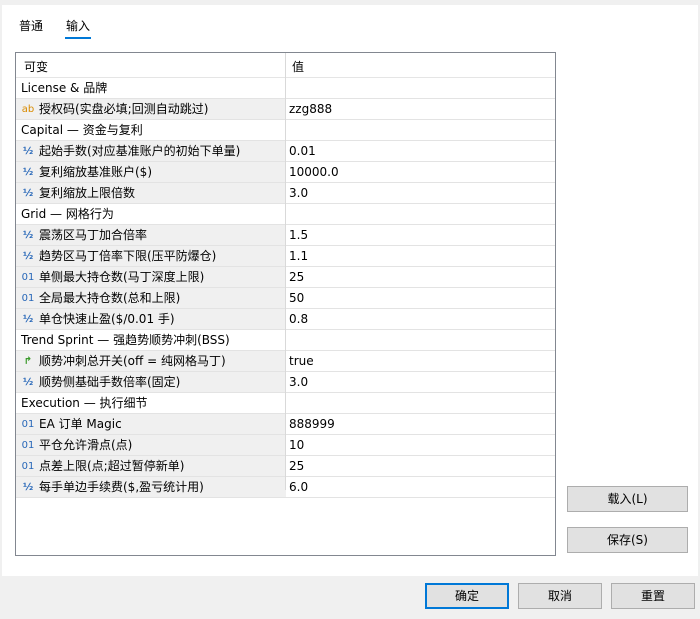  I want to click on parameter-name: ½ 复利缩放基准账户($), so click(150, 172).